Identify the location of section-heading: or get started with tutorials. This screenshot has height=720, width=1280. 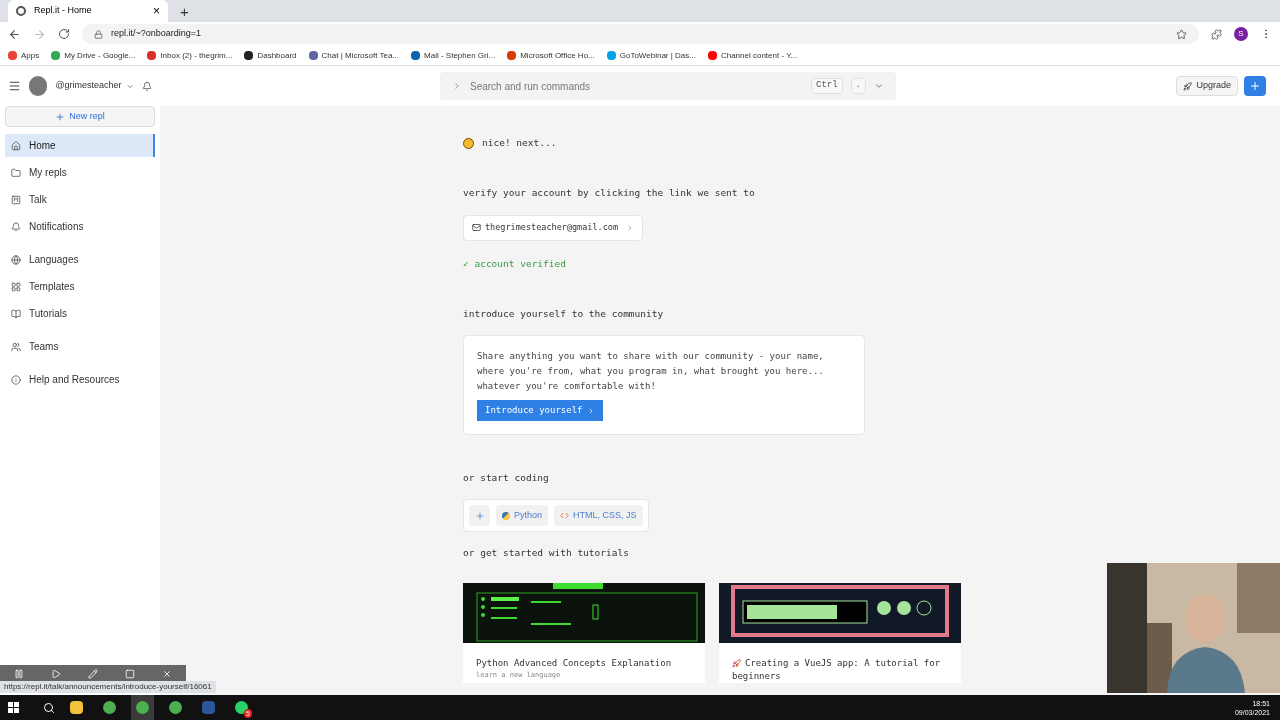
(546, 553).